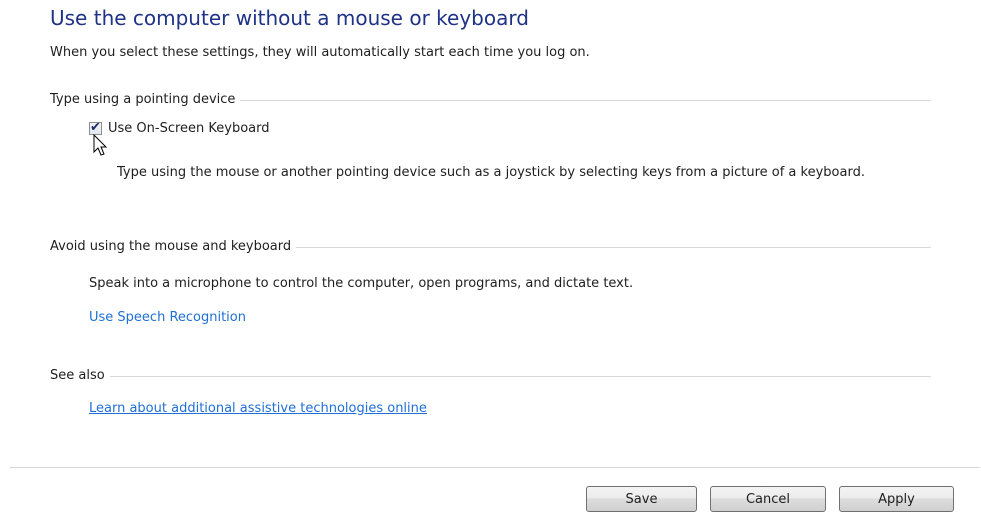 The image size is (981, 516). Describe the element at coordinates (101, 147) in the screenshot. I see `mouse-pointer-icon` at that location.